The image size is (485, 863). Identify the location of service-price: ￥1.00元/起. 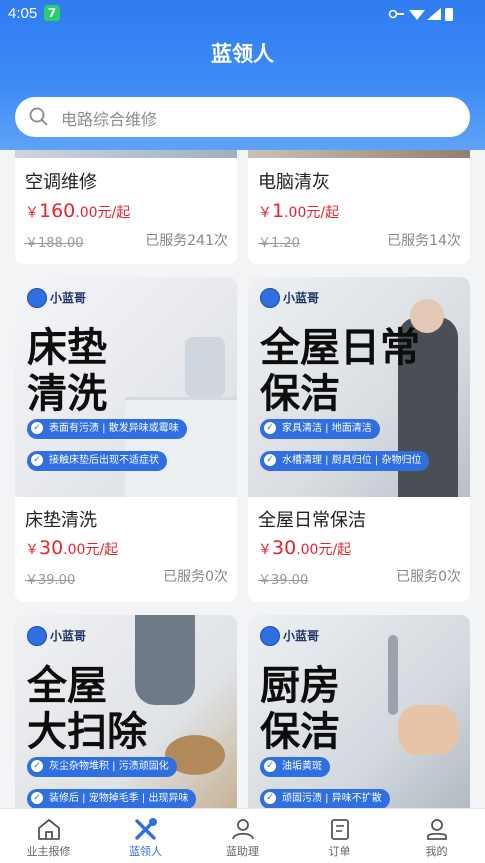
(299, 211).